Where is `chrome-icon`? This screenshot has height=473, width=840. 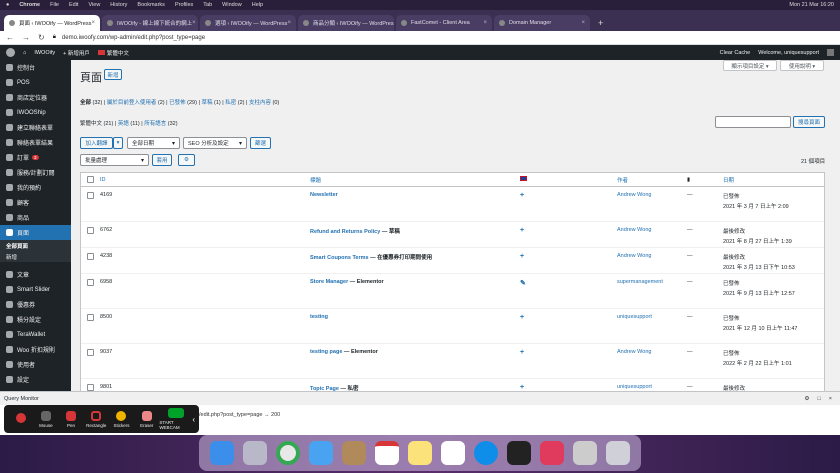
chrome-icon is located at coordinates (287, 453).